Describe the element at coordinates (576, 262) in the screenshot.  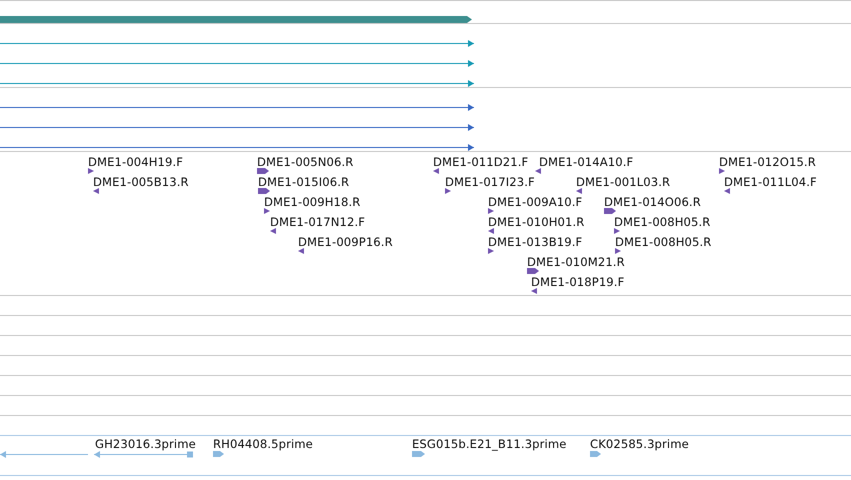
I see `feature-label: DME1-010M21.R` at that location.